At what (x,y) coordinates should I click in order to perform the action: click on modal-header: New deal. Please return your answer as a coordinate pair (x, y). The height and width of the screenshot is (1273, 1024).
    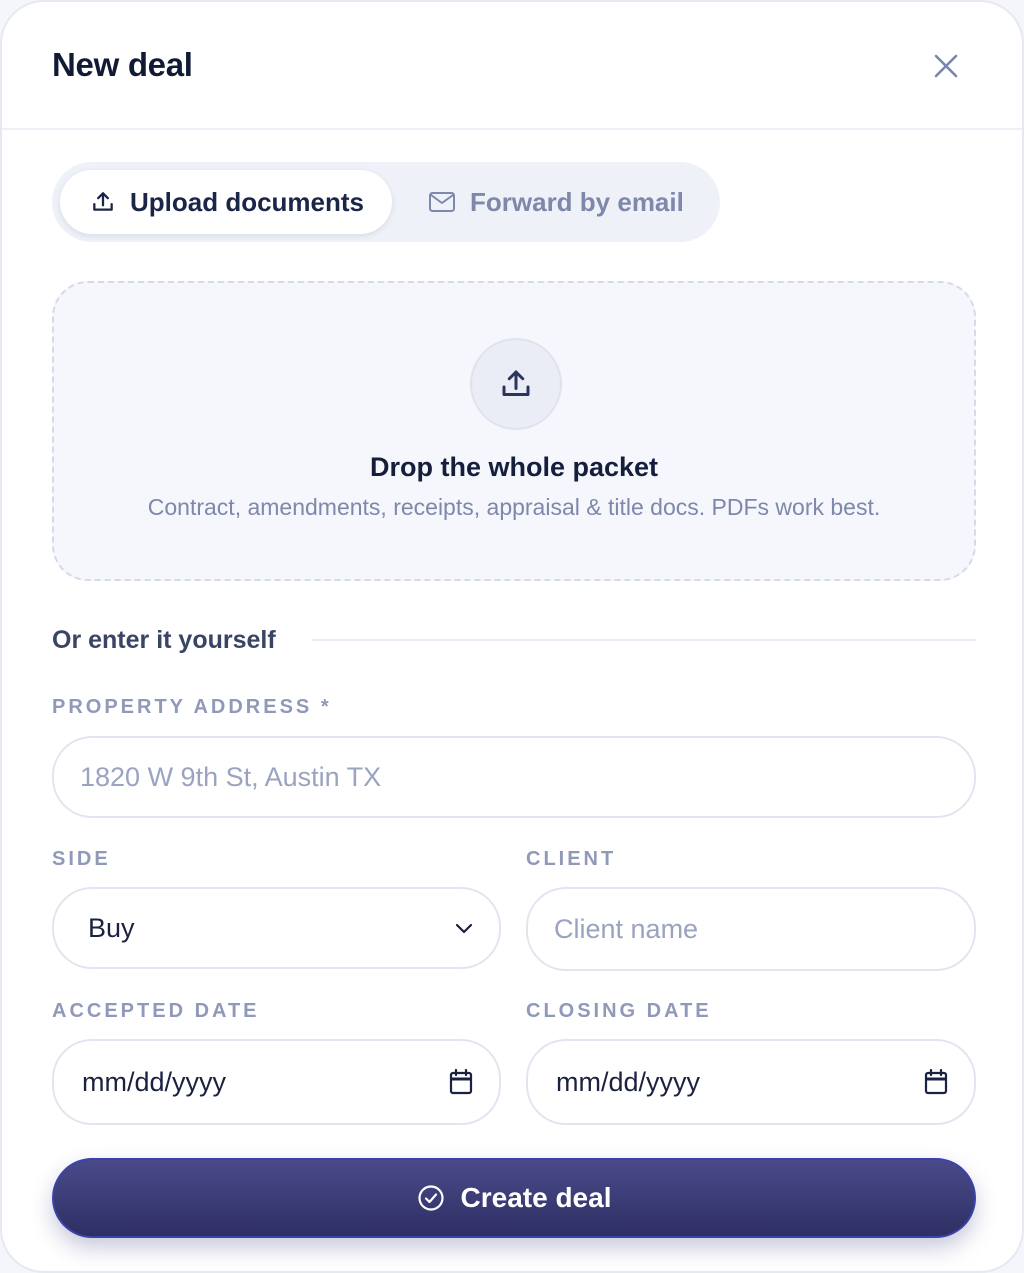
    Looking at the image, I should click on (512, 66).